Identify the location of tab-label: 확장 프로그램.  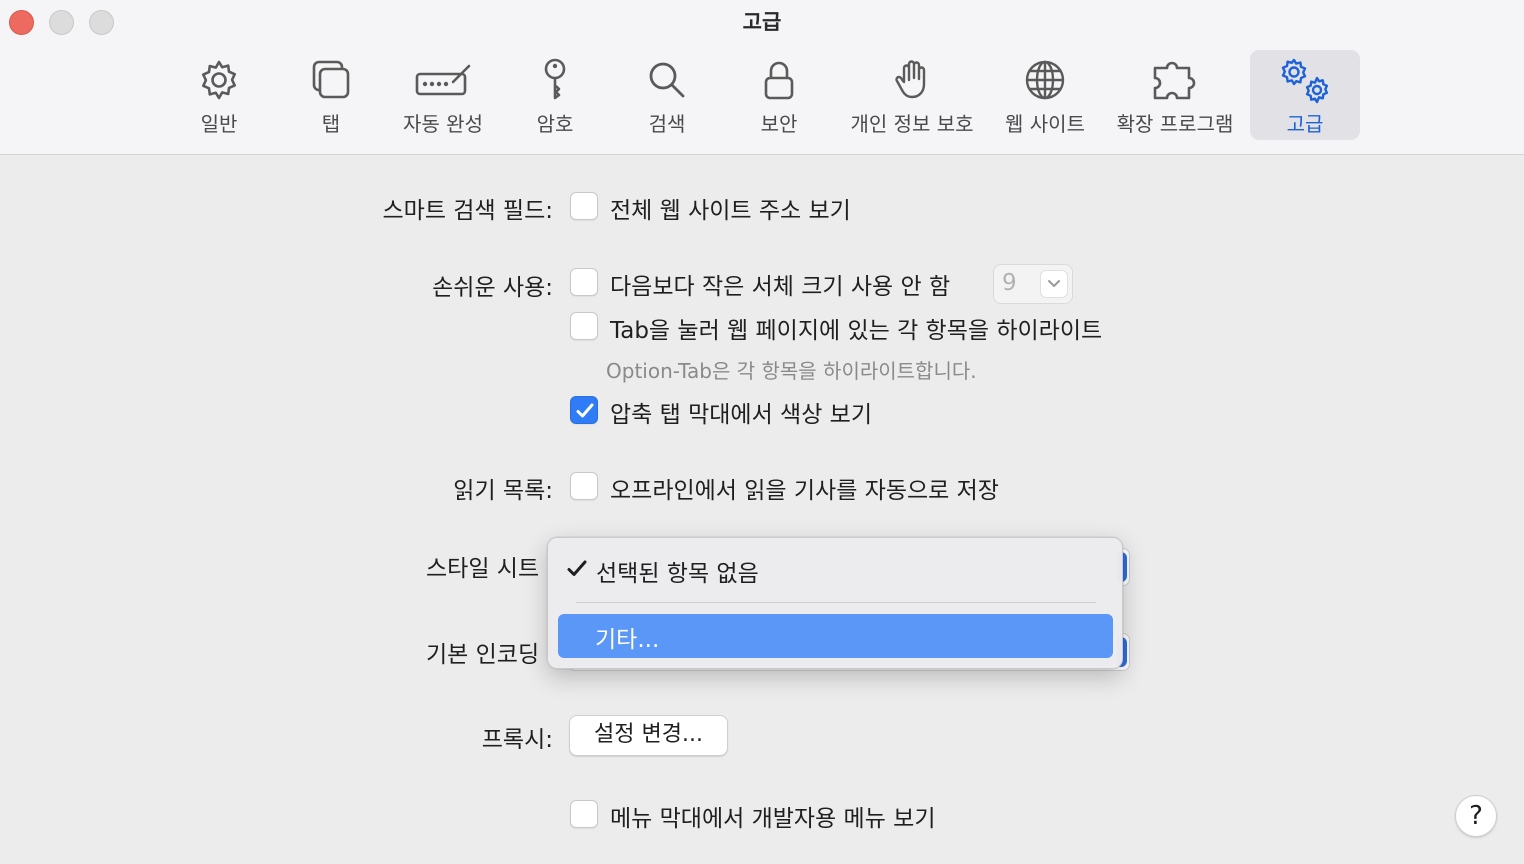
(1175, 124).